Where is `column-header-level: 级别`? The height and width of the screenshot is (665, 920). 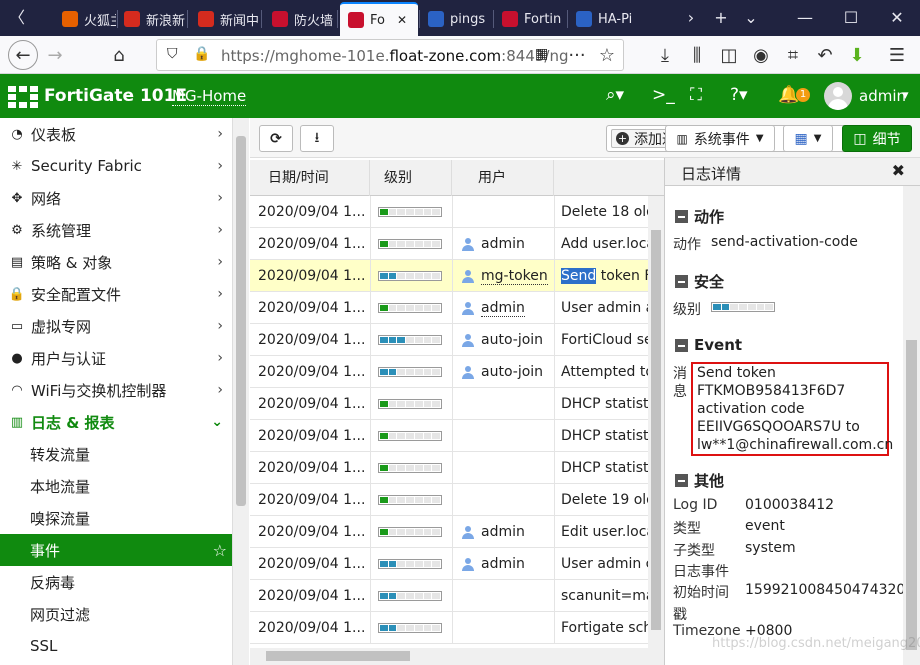 column-header-level: 级别 is located at coordinates (411, 178).